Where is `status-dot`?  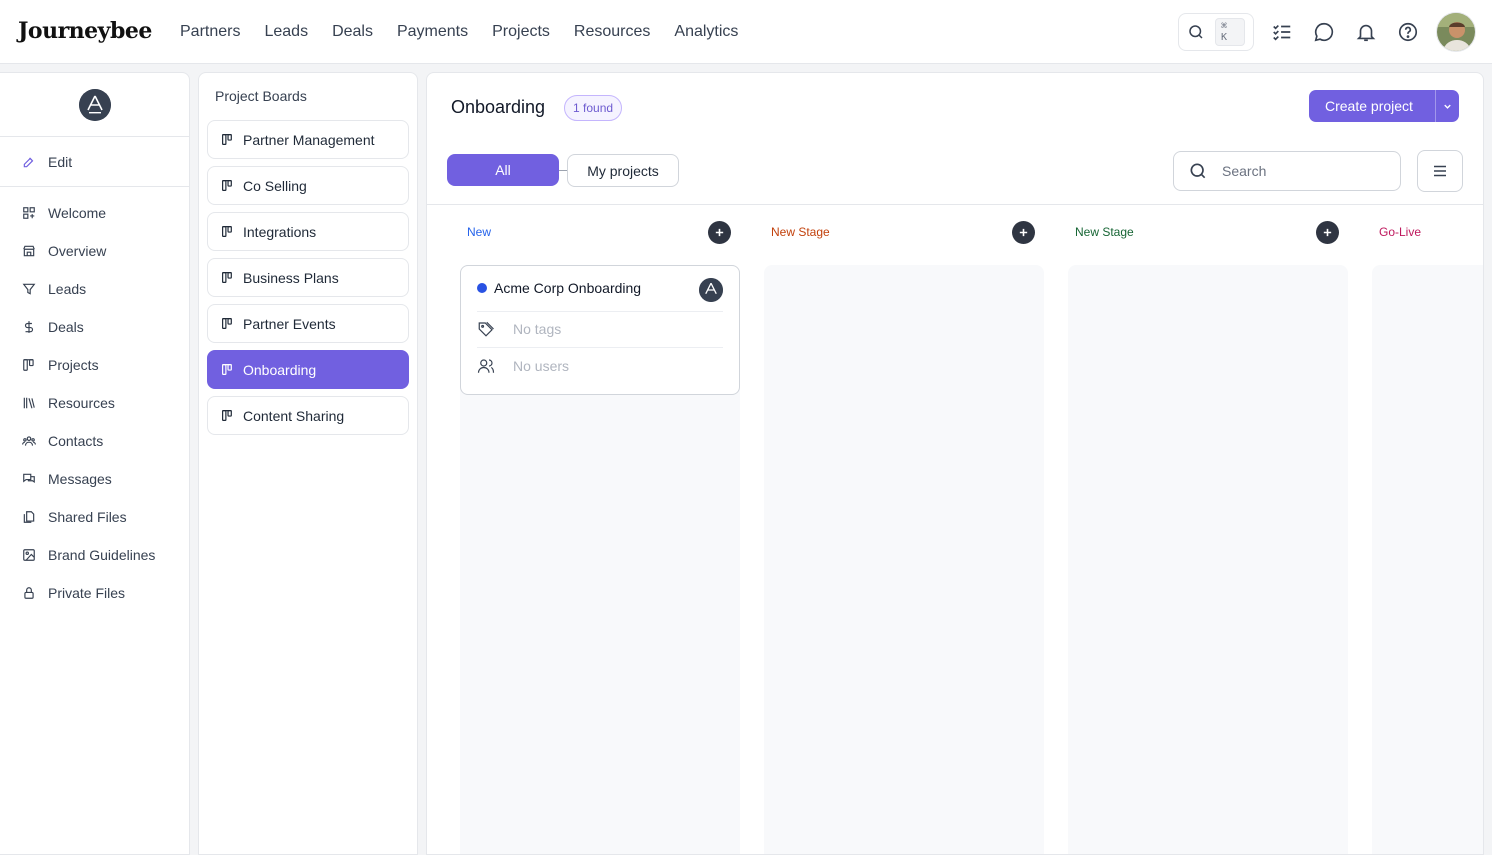
status-dot is located at coordinates (482, 288).